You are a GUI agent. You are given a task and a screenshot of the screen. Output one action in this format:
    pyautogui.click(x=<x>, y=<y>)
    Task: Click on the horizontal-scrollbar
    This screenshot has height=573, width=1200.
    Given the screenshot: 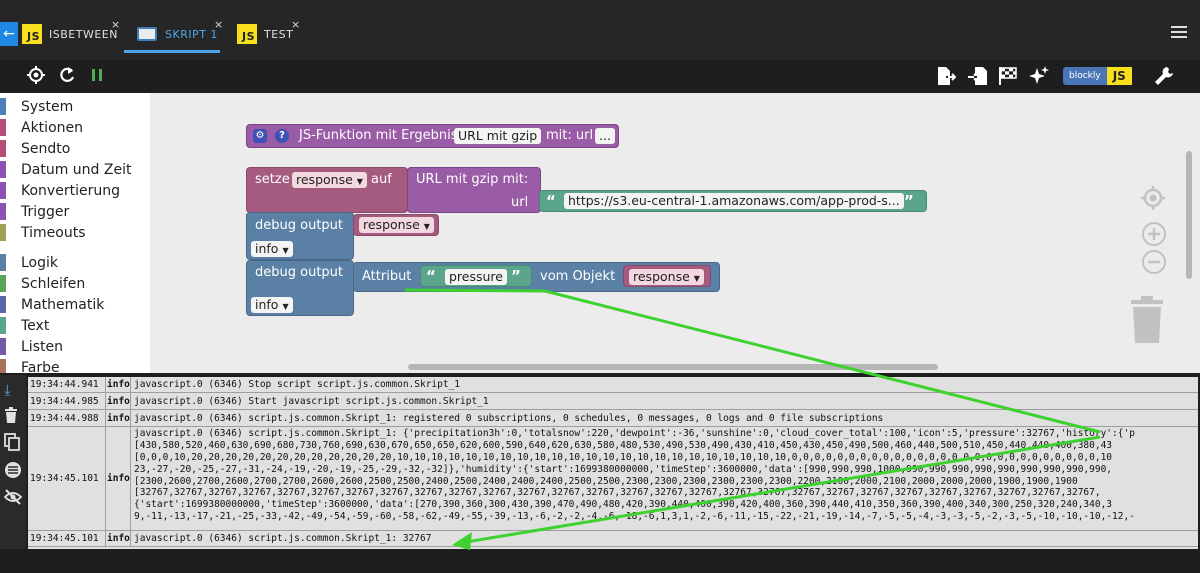 What is the action you would take?
    pyautogui.click(x=673, y=367)
    